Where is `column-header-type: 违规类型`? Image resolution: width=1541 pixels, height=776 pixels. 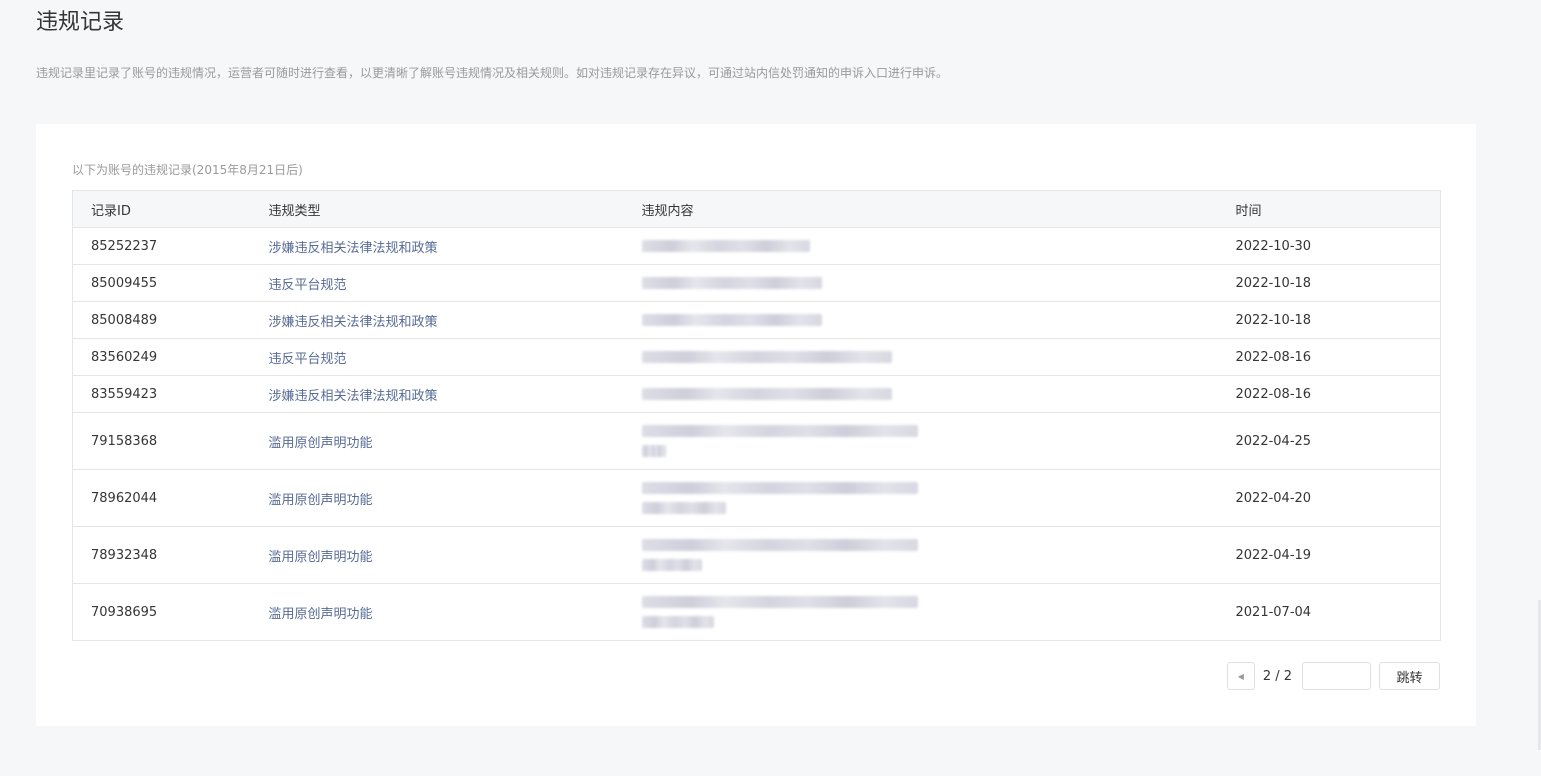 column-header-type: 违规类型 is located at coordinates (437, 209).